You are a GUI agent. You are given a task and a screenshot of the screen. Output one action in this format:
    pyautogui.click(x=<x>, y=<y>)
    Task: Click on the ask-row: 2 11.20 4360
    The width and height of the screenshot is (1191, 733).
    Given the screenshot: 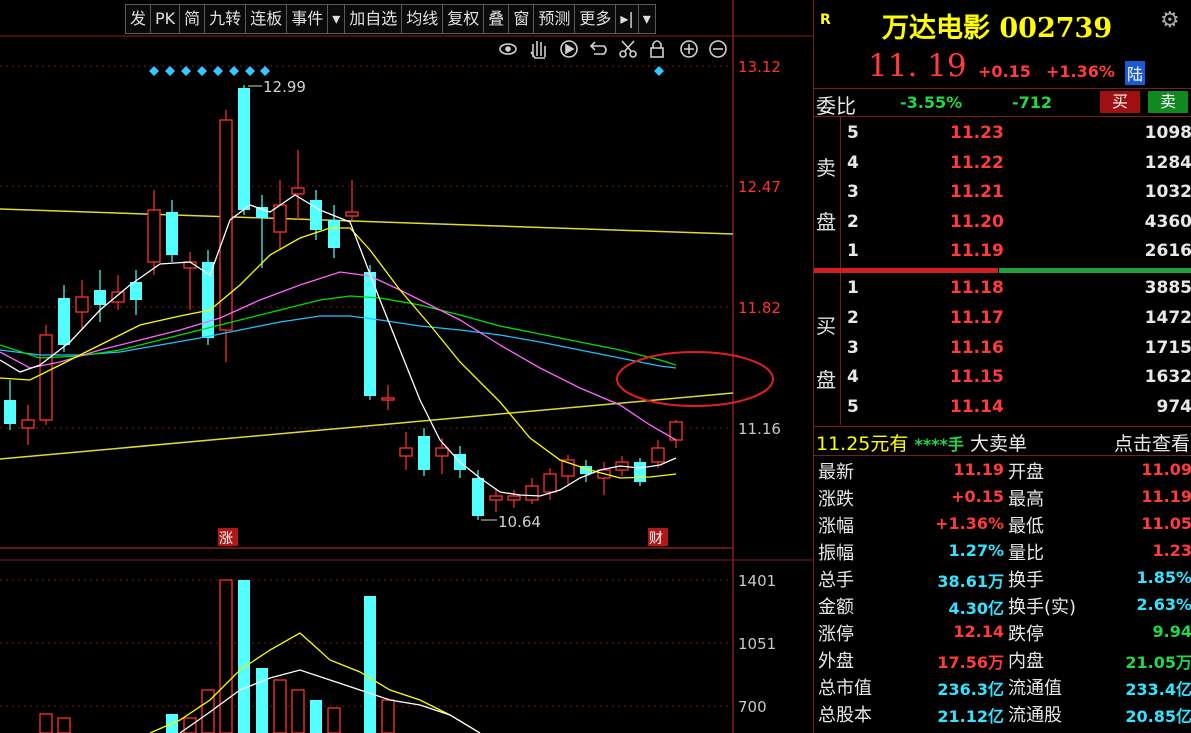 What is the action you would take?
    pyautogui.click(x=1002, y=222)
    